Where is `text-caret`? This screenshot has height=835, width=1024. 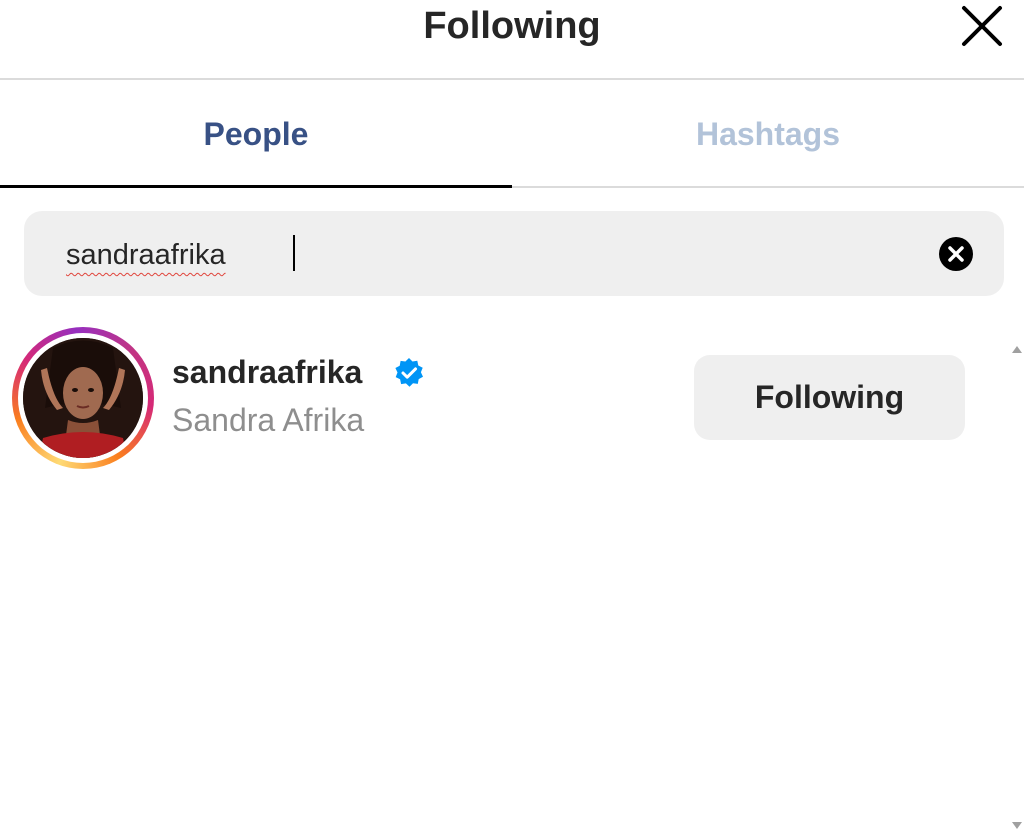 text-caret is located at coordinates (294, 253).